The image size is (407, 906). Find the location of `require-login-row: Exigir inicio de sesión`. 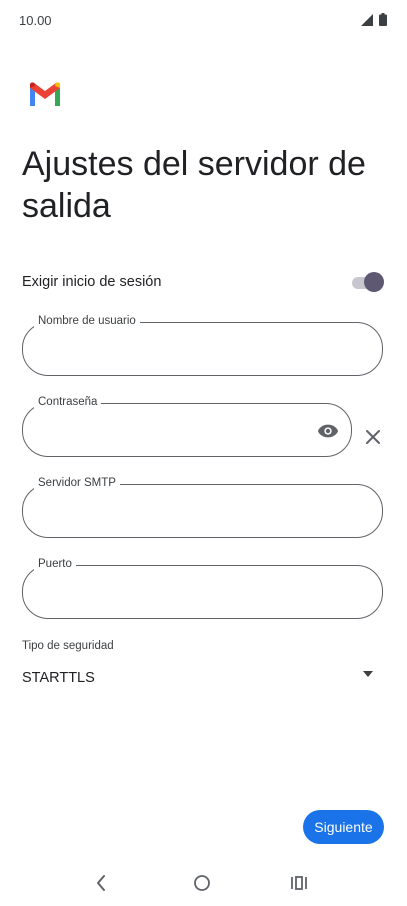

require-login-row: Exigir inicio de sesión is located at coordinates (203, 282).